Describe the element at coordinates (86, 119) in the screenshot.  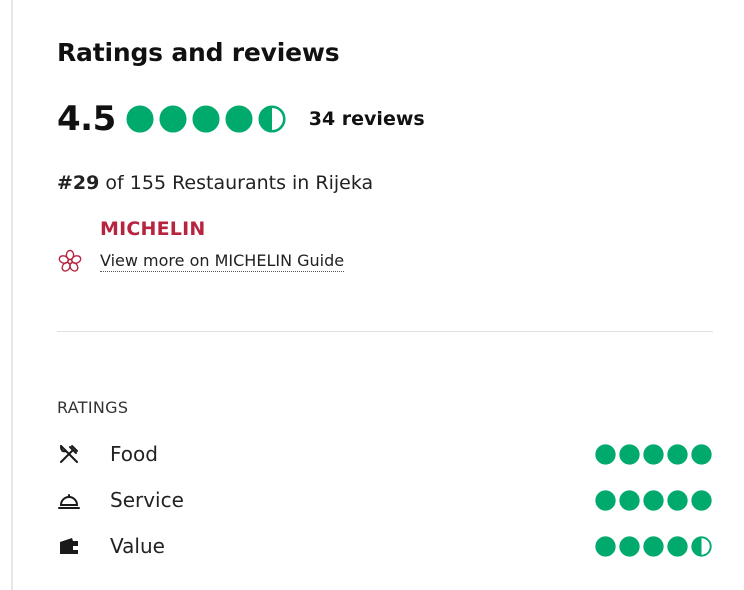
I see `overall-score: 4.5` at that location.